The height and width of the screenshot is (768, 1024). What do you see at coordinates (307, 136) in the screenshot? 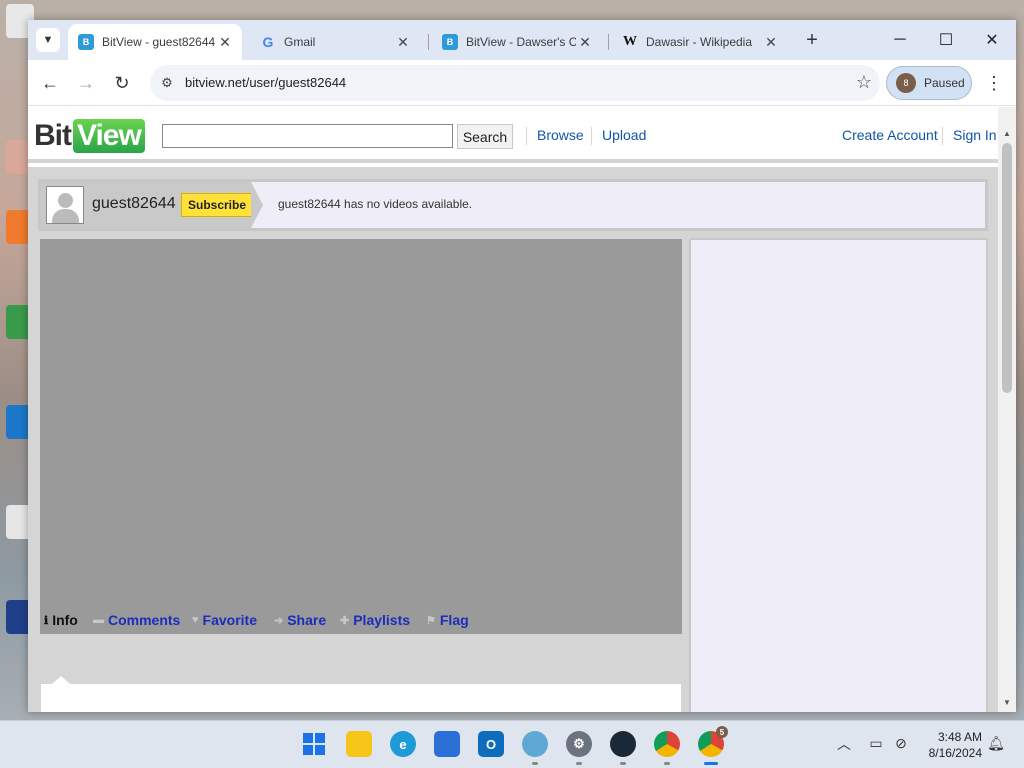
I see `site-search-input` at bounding box center [307, 136].